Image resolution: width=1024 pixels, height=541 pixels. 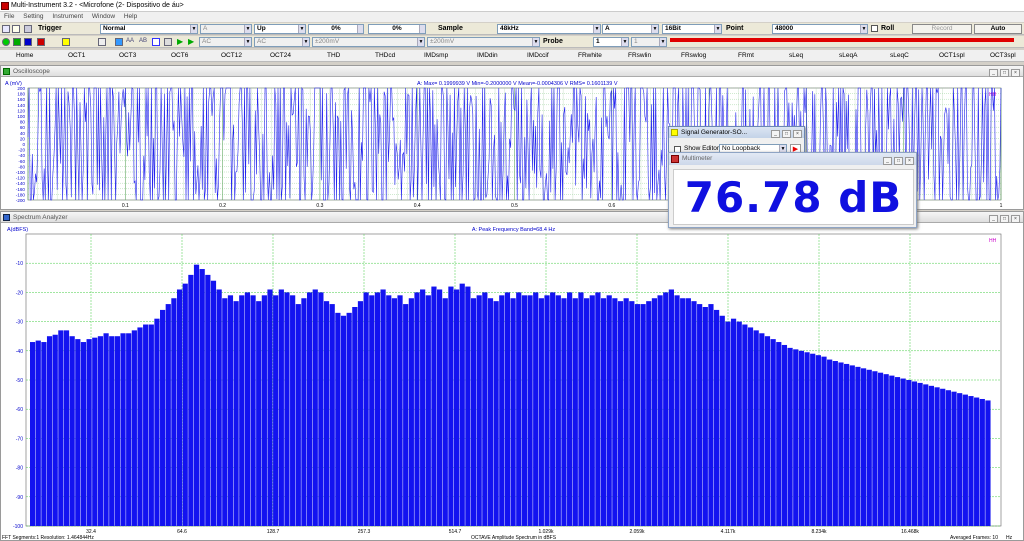 What do you see at coordinates (17, 42) in the screenshot?
I see `run-icon` at bounding box center [17, 42].